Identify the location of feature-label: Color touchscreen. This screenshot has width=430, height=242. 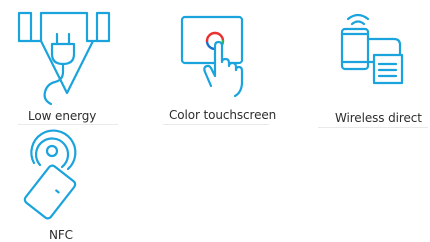
(223, 115).